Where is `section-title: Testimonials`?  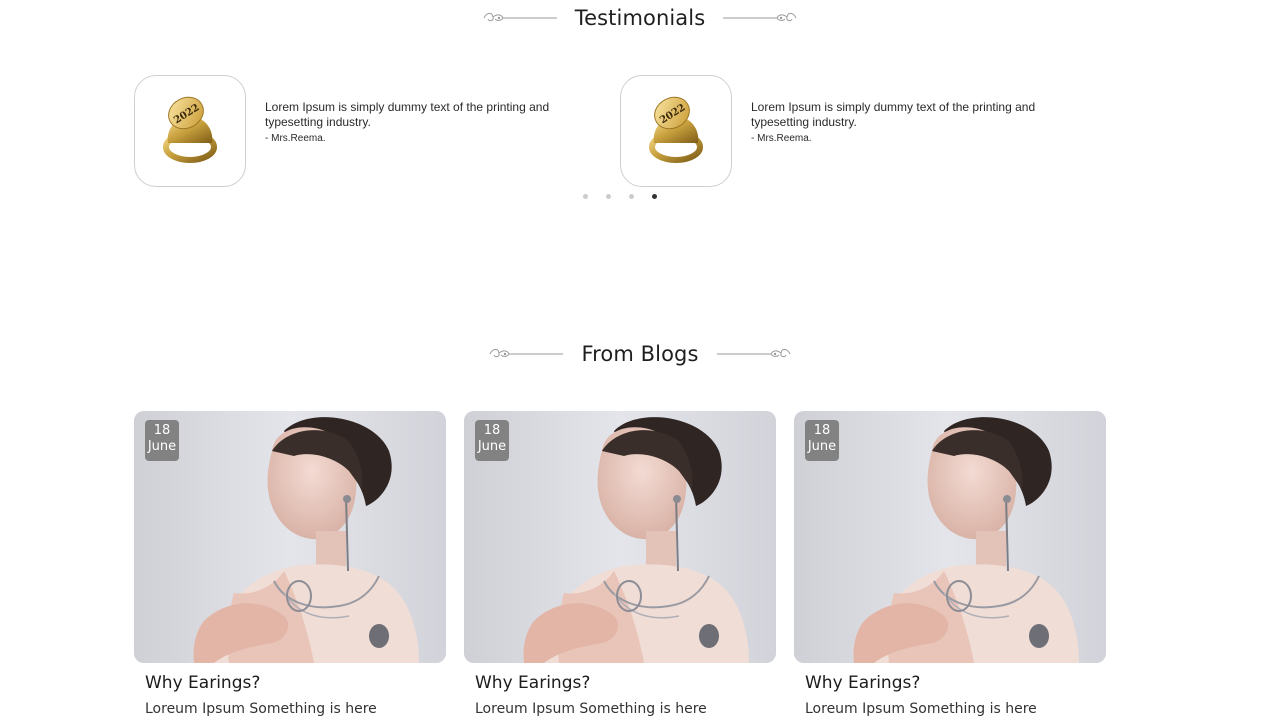
section-title: Testimonials is located at coordinates (640, 18).